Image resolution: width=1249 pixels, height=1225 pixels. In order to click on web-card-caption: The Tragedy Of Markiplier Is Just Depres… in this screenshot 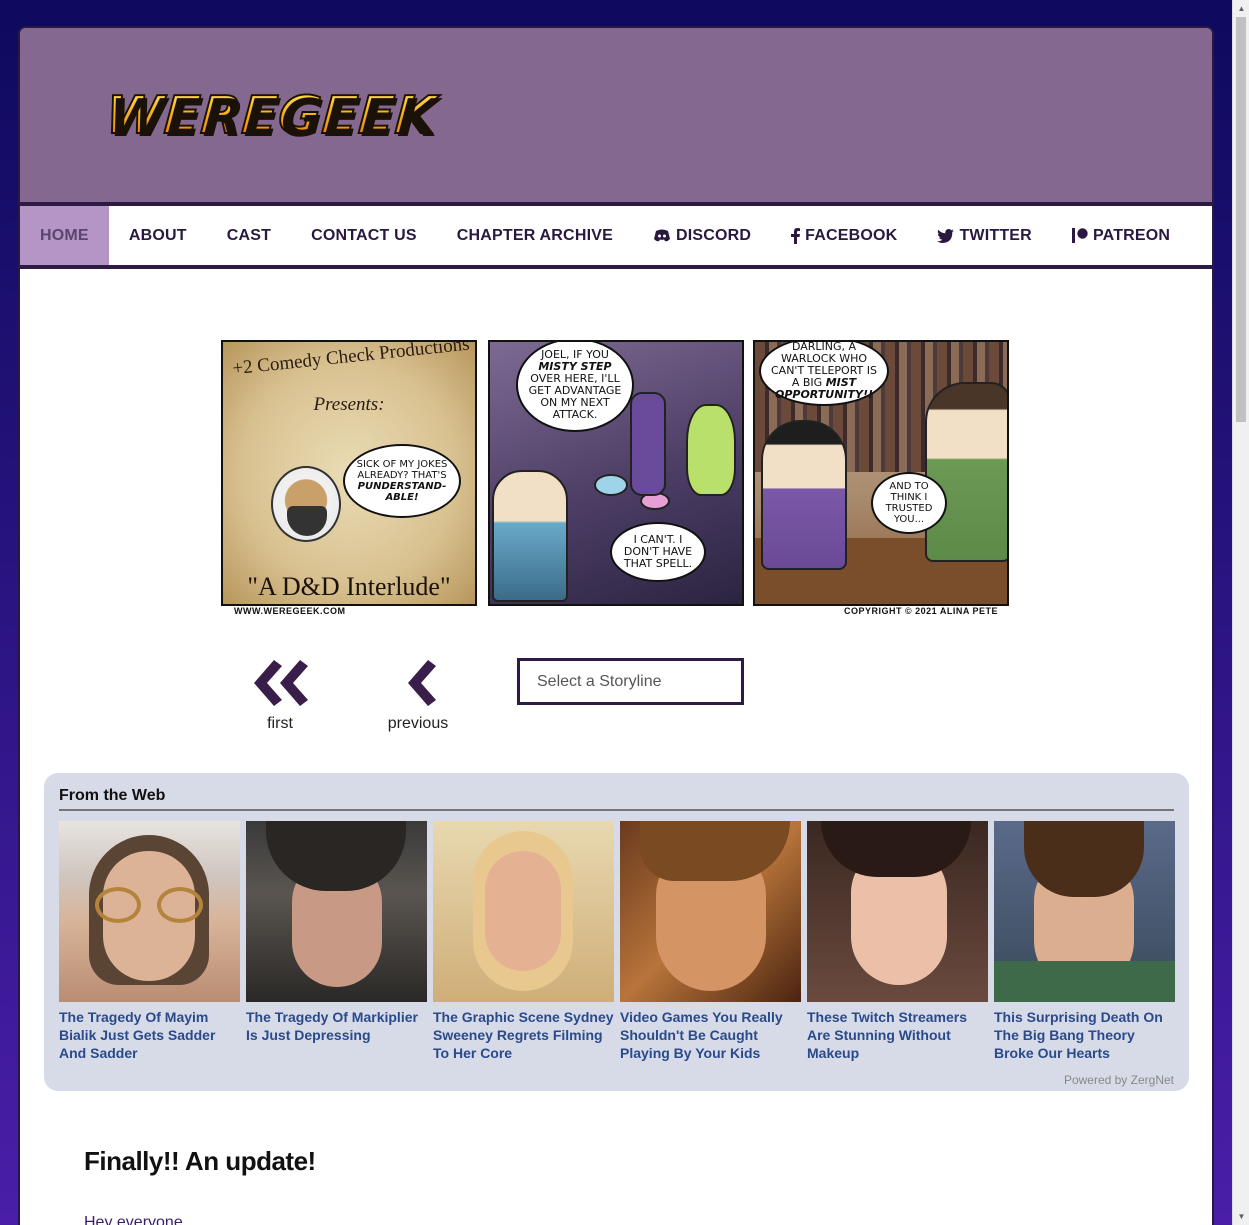, I will do `click(332, 1026)`.